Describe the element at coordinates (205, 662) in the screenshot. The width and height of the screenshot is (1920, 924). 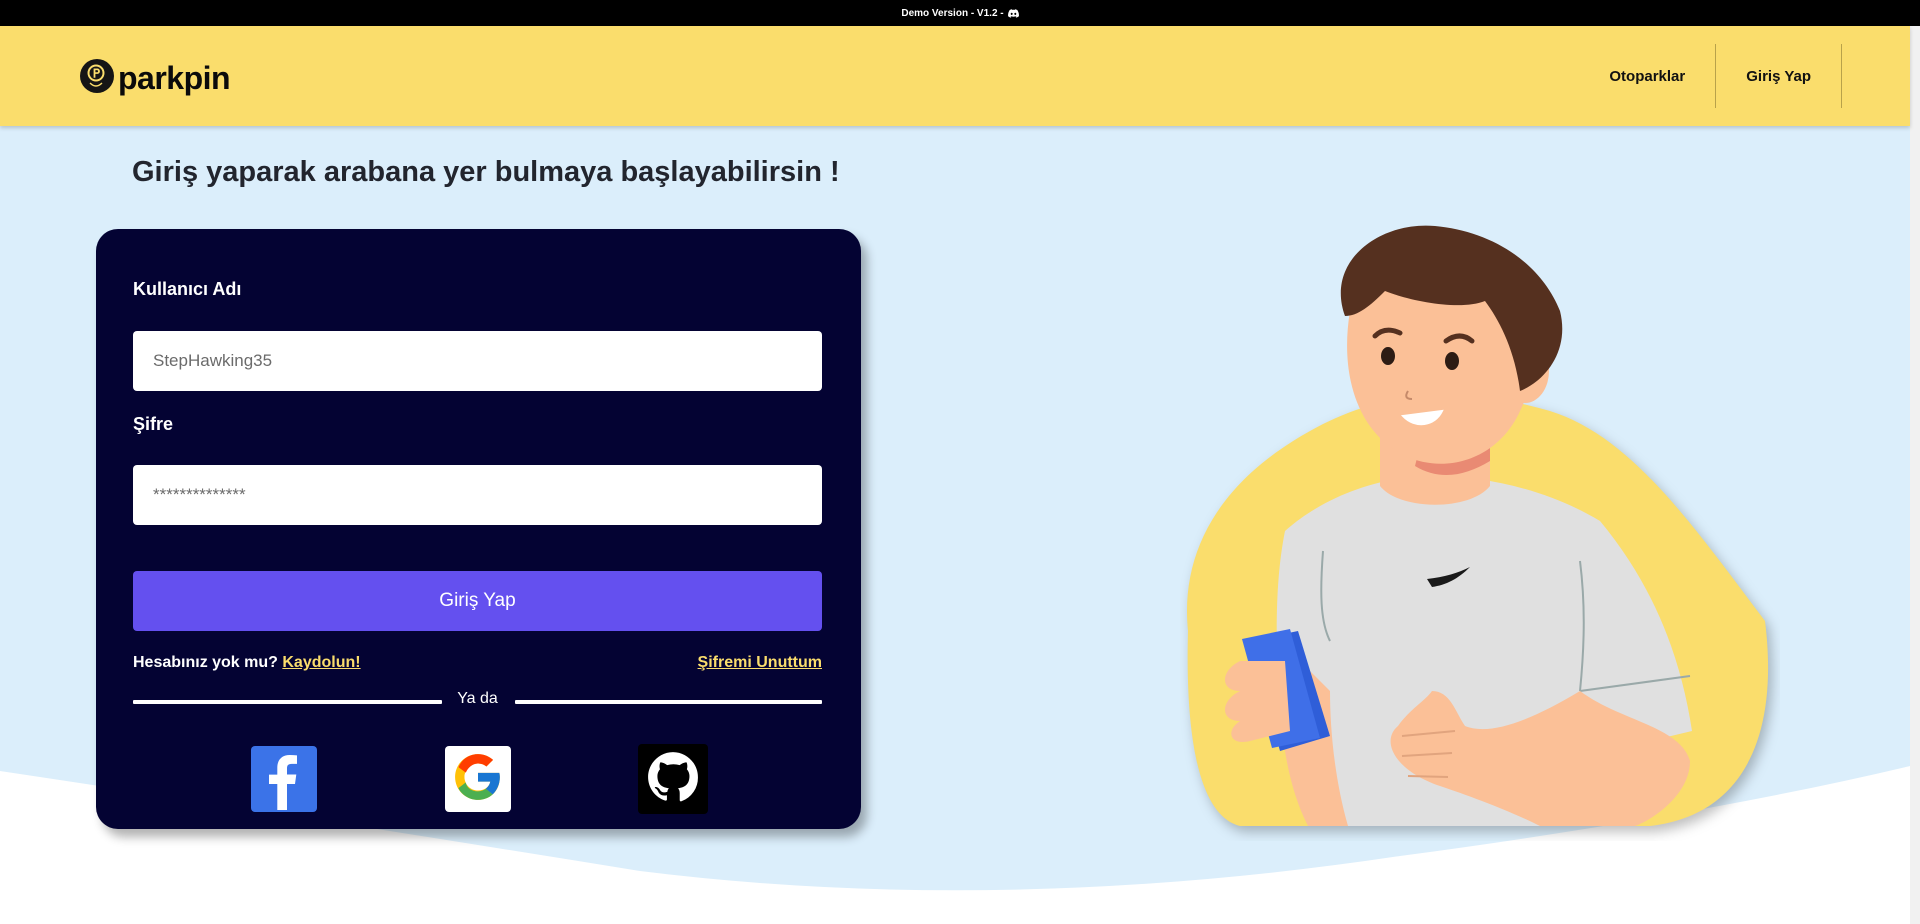
I see `no-account-text: Hesabınız yok mu?` at that location.